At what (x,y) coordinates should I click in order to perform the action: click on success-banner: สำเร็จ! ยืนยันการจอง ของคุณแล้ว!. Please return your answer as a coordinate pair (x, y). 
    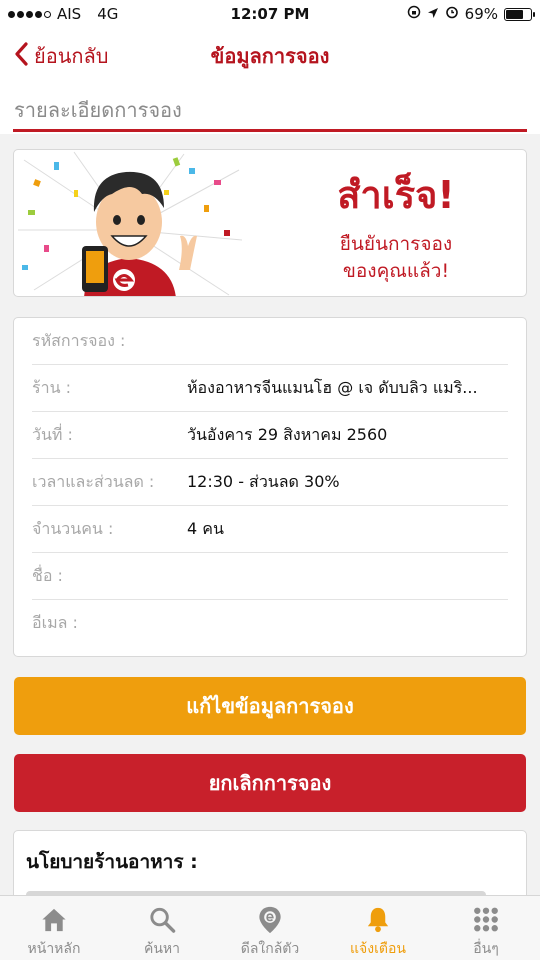
    Looking at the image, I should click on (270, 223).